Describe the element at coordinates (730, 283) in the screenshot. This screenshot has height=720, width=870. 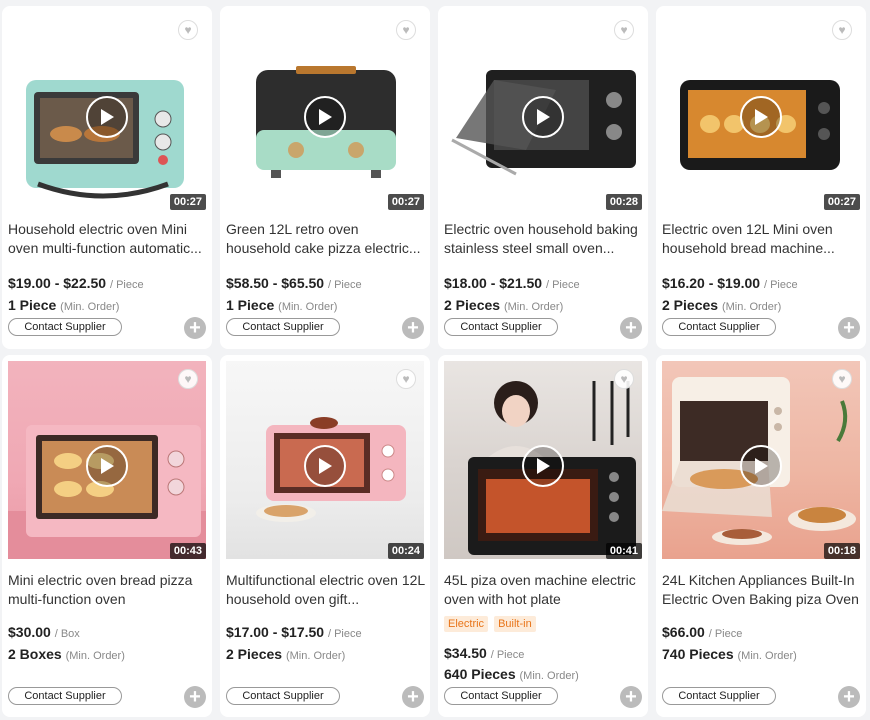
I see `product-price: $16.20 - $19.00 / Piece` at that location.